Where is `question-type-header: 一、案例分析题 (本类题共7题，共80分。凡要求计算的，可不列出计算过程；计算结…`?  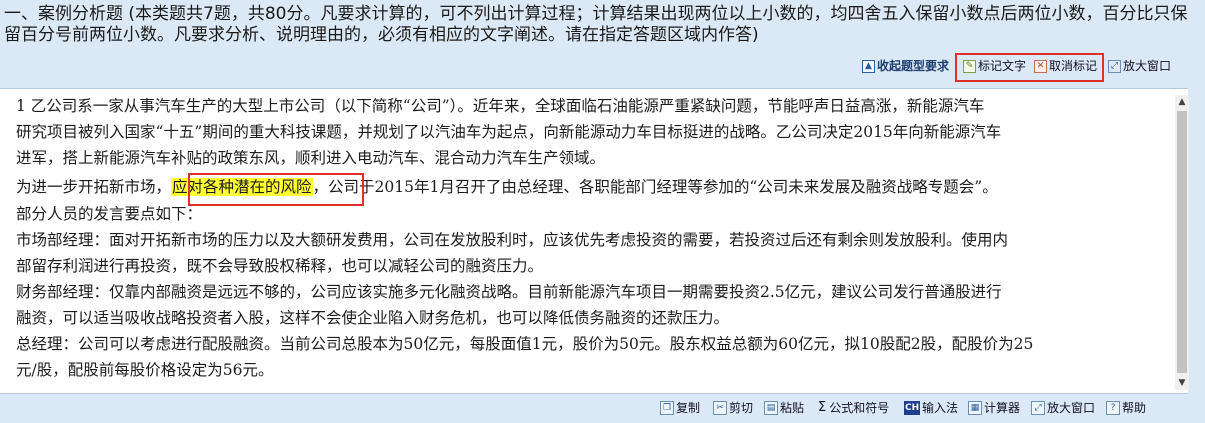
question-type-header: 一、案例分析题 (本类题共7题，共80分。凡要求计算的，可不列出计算过程；计算结… is located at coordinates (602, 25).